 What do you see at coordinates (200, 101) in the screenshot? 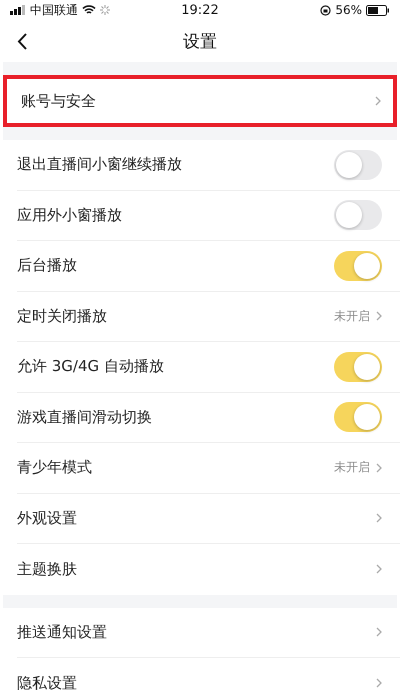
I see `account-security-row: 账号与安全` at bounding box center [200, 101].